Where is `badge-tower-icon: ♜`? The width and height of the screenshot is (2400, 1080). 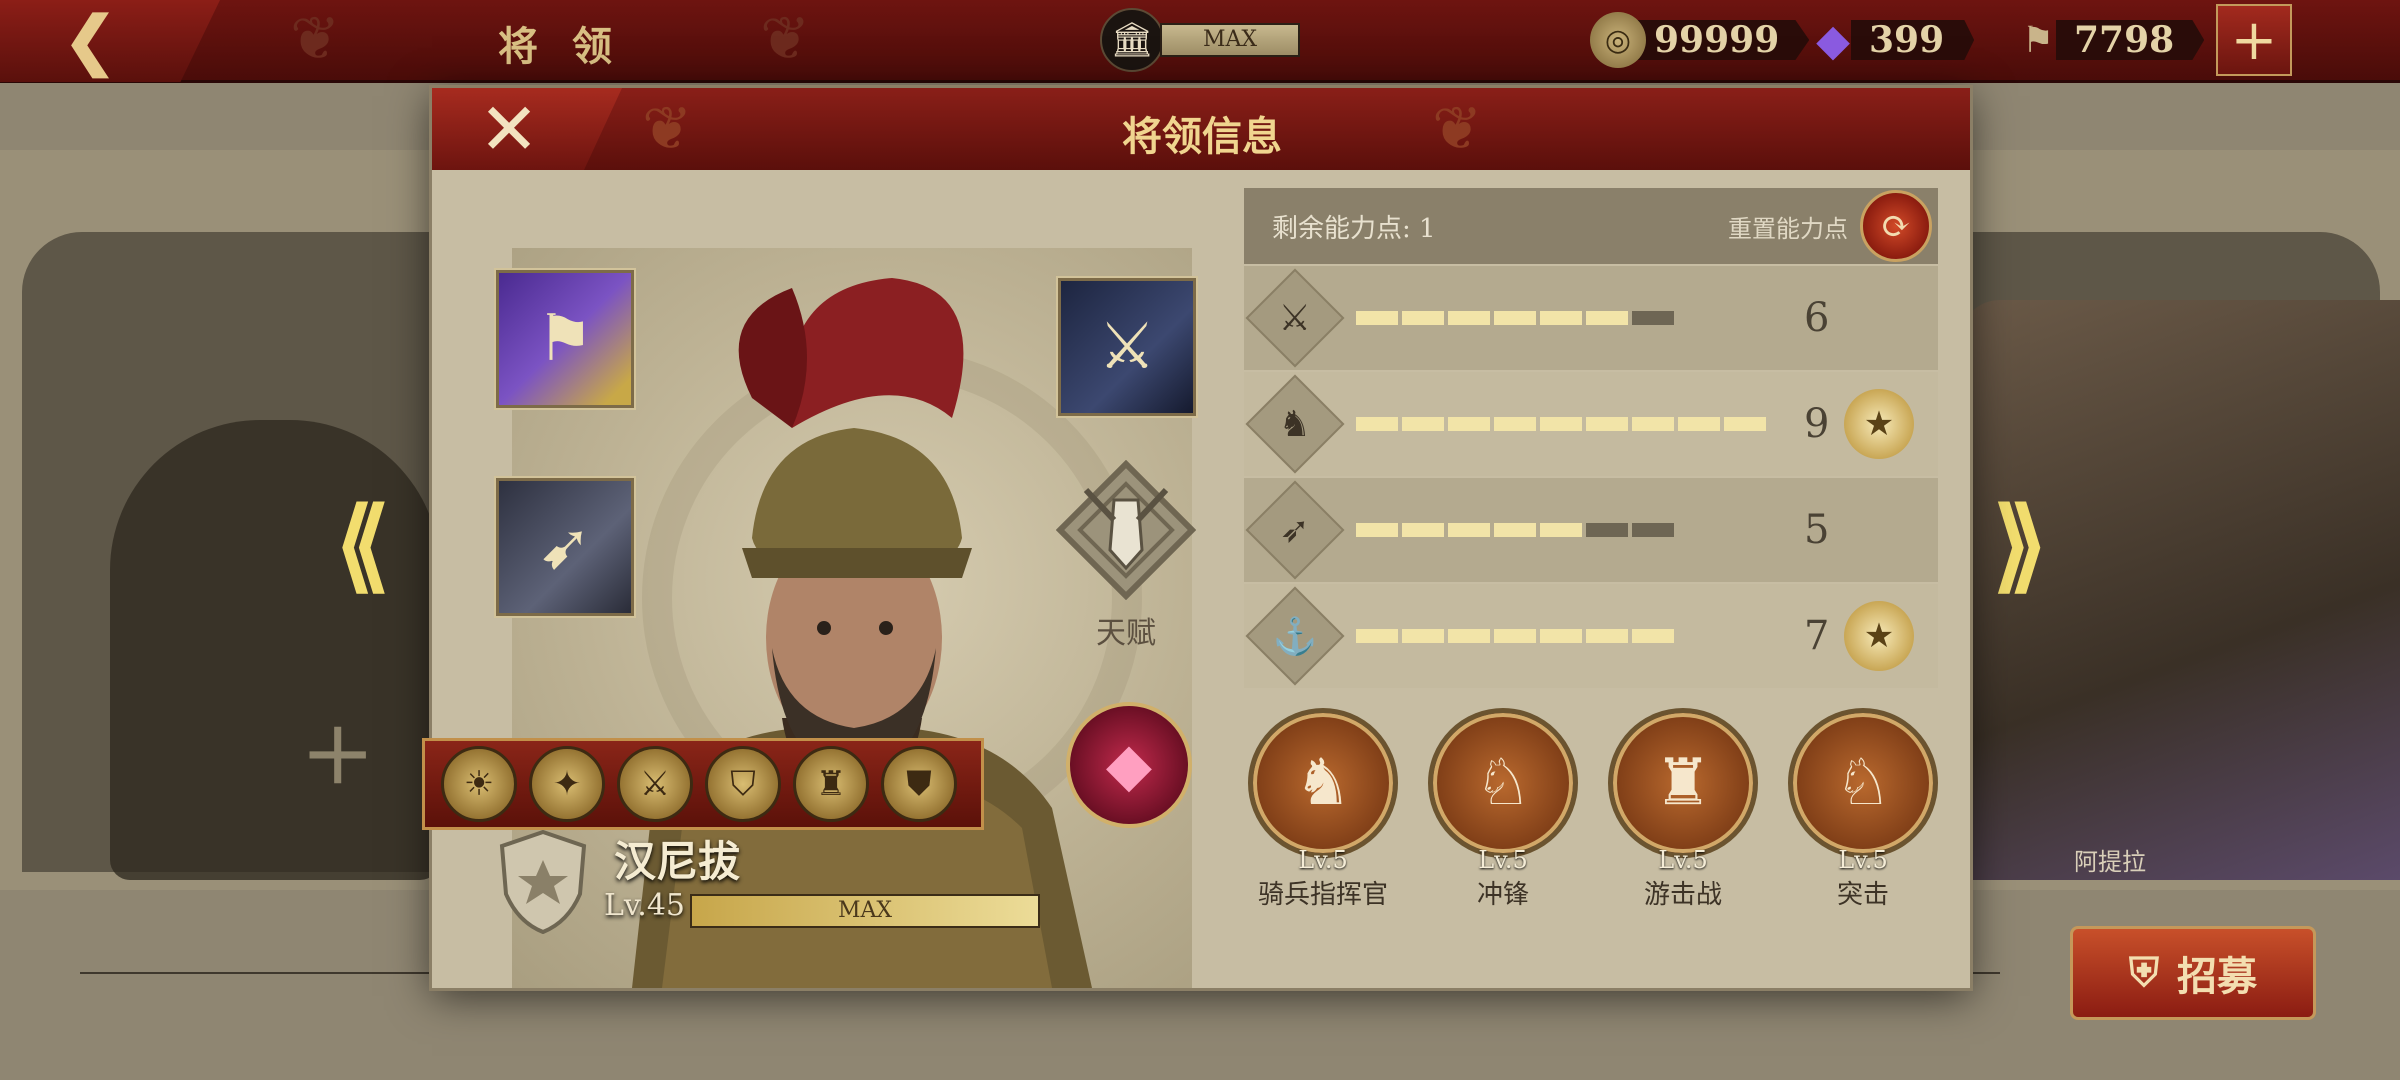 badge-tower-icon: ♜ is located at coordinates (831, 784).